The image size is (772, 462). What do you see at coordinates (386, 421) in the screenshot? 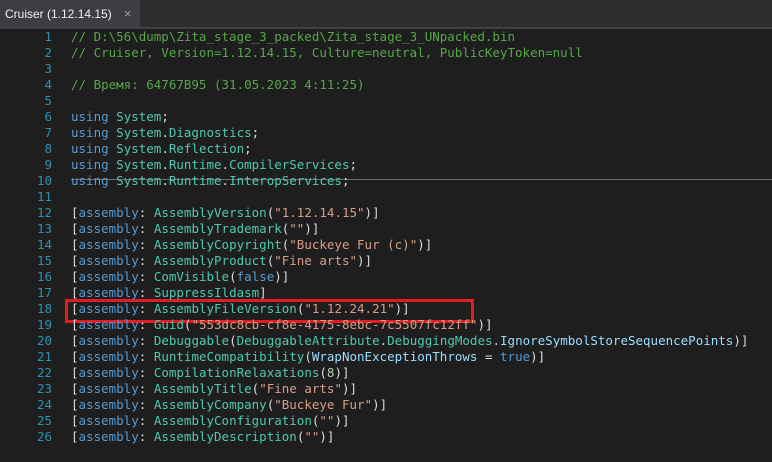
I see `code-line: 25 [assembly: AssemblyConfiguration("")]` at bounding box center [386, 421].